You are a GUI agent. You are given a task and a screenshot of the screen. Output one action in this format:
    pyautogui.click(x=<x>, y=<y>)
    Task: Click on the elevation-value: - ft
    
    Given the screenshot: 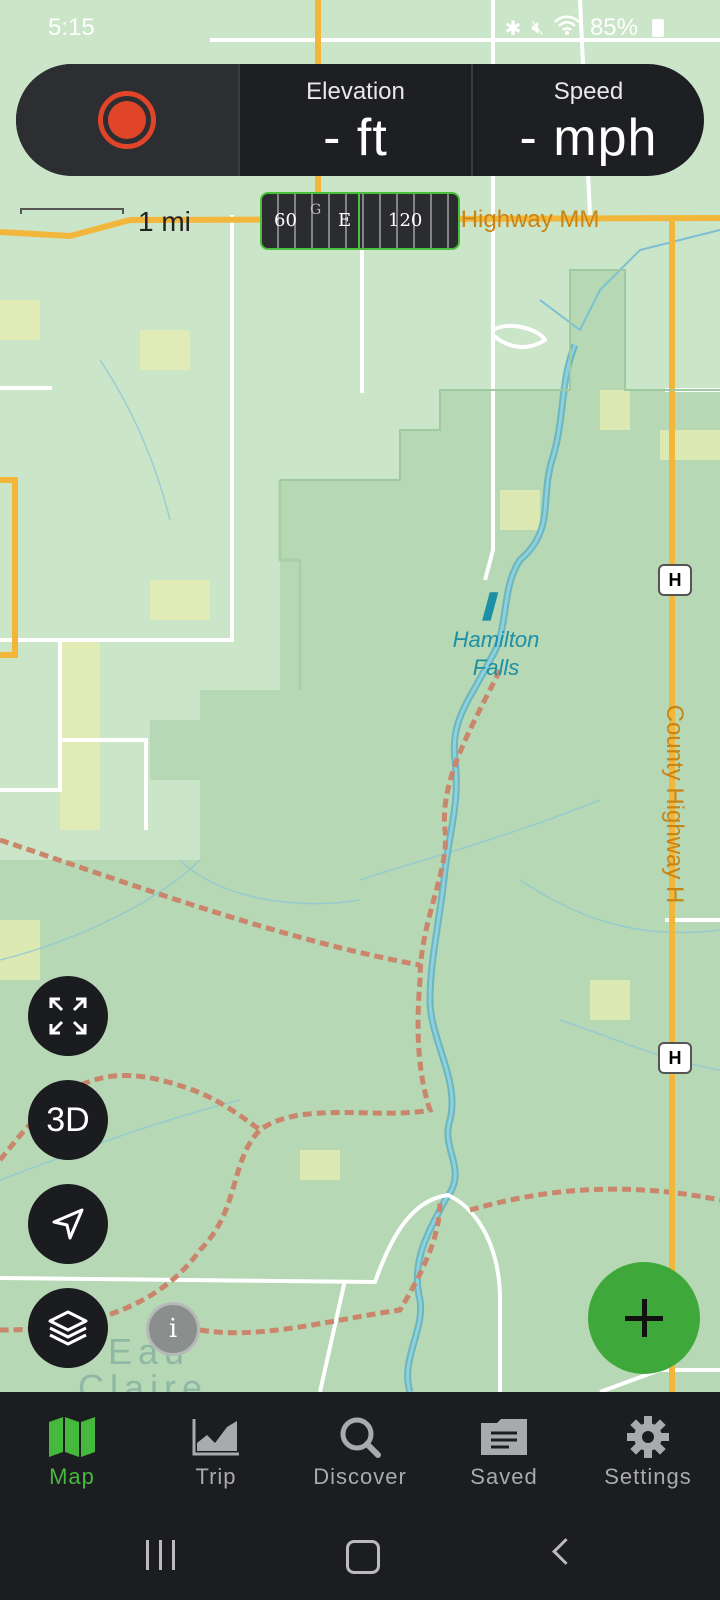 What is the action you would take?
    pyautogui.click(x=355, y=138)
    